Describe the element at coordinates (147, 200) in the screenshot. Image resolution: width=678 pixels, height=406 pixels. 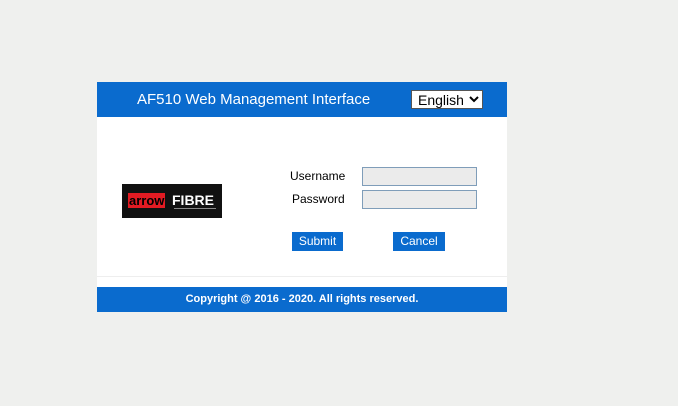
I see `logo-text-arrow: arrow` at that location.